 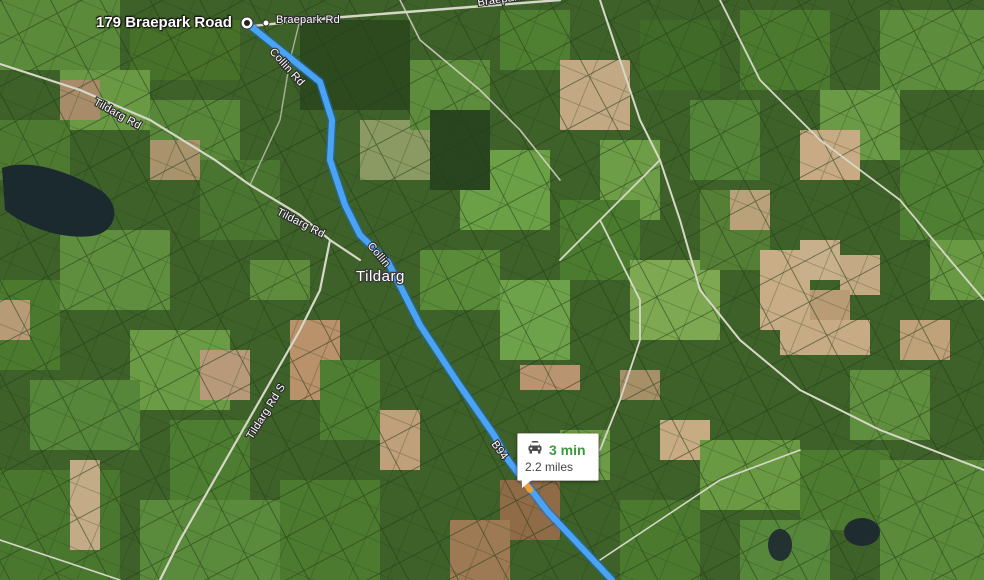 What do you see at coordinates (164, 22) in the screenshot?
I see `destination-label: 179 Braepark Road` at bounding box center [164, 22].